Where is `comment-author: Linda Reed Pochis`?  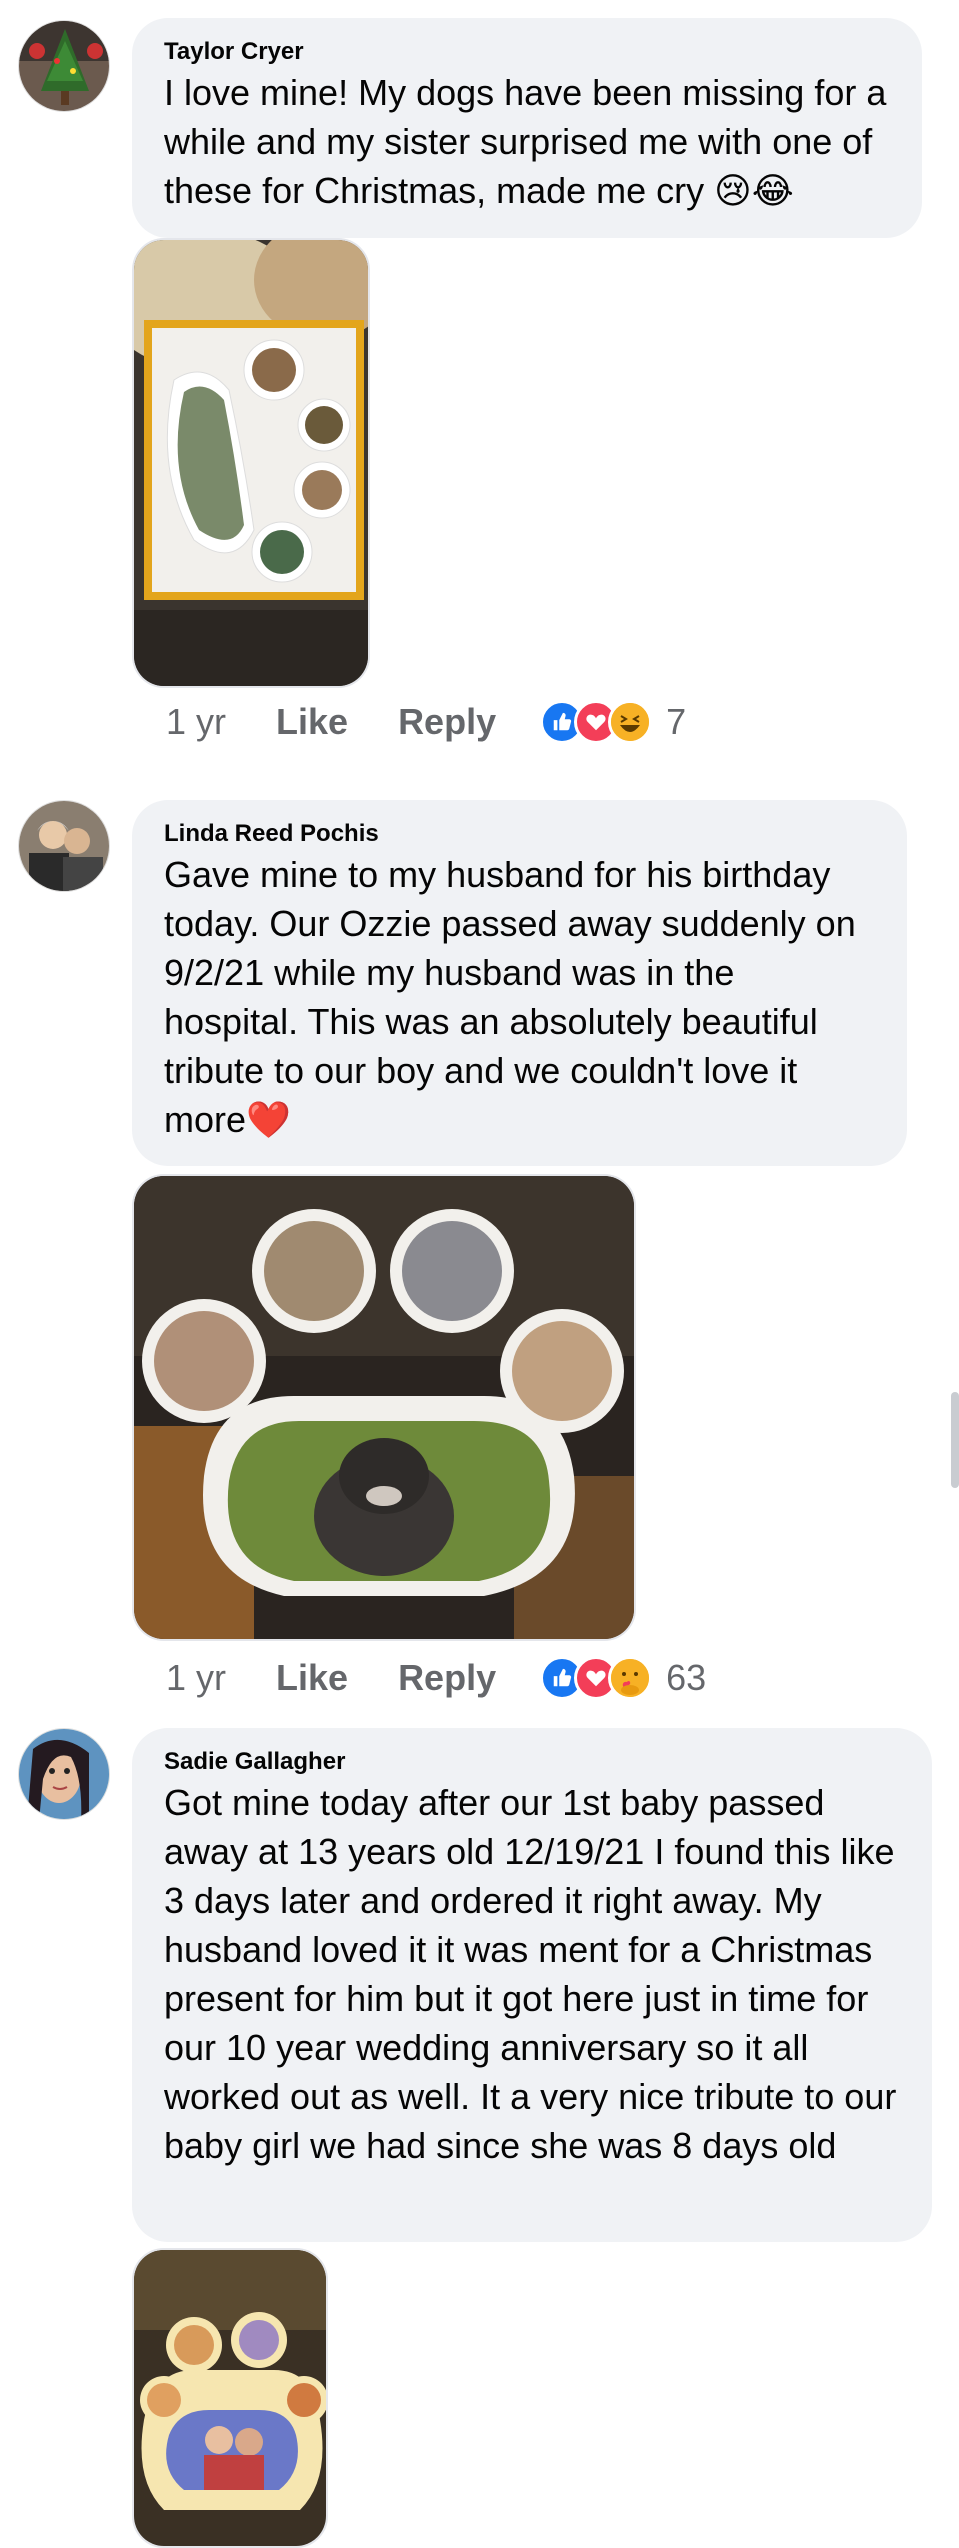 comment-author: Linda Reed Pochis is located at coordinates (519, 834).